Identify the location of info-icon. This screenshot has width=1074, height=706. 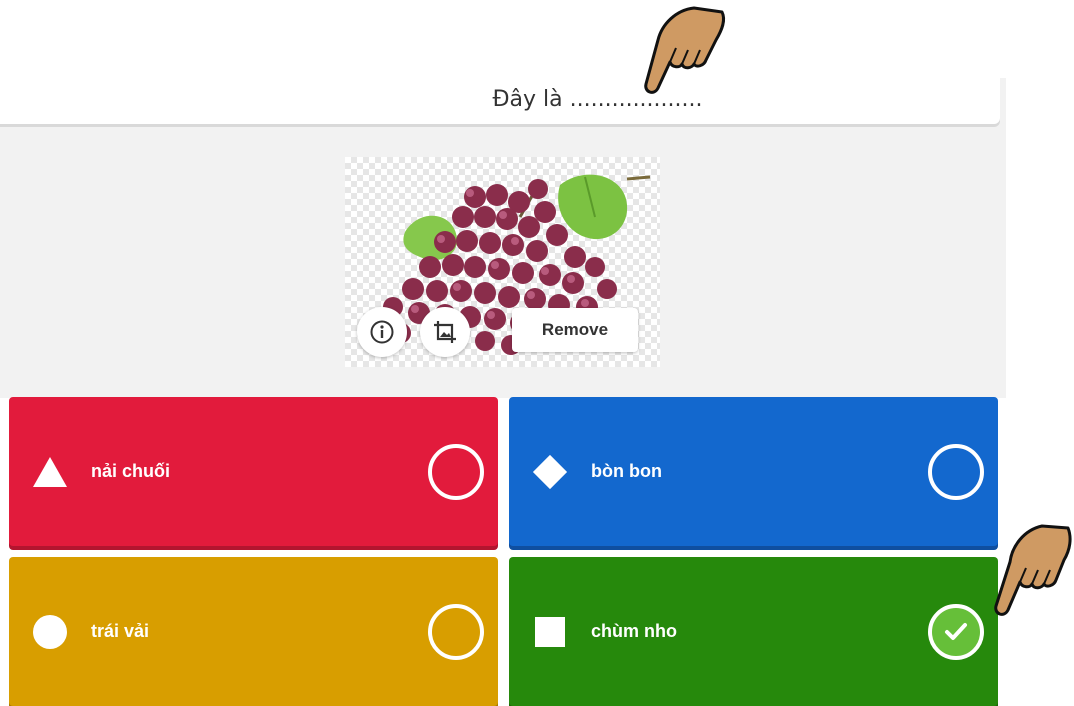
(382, 332).